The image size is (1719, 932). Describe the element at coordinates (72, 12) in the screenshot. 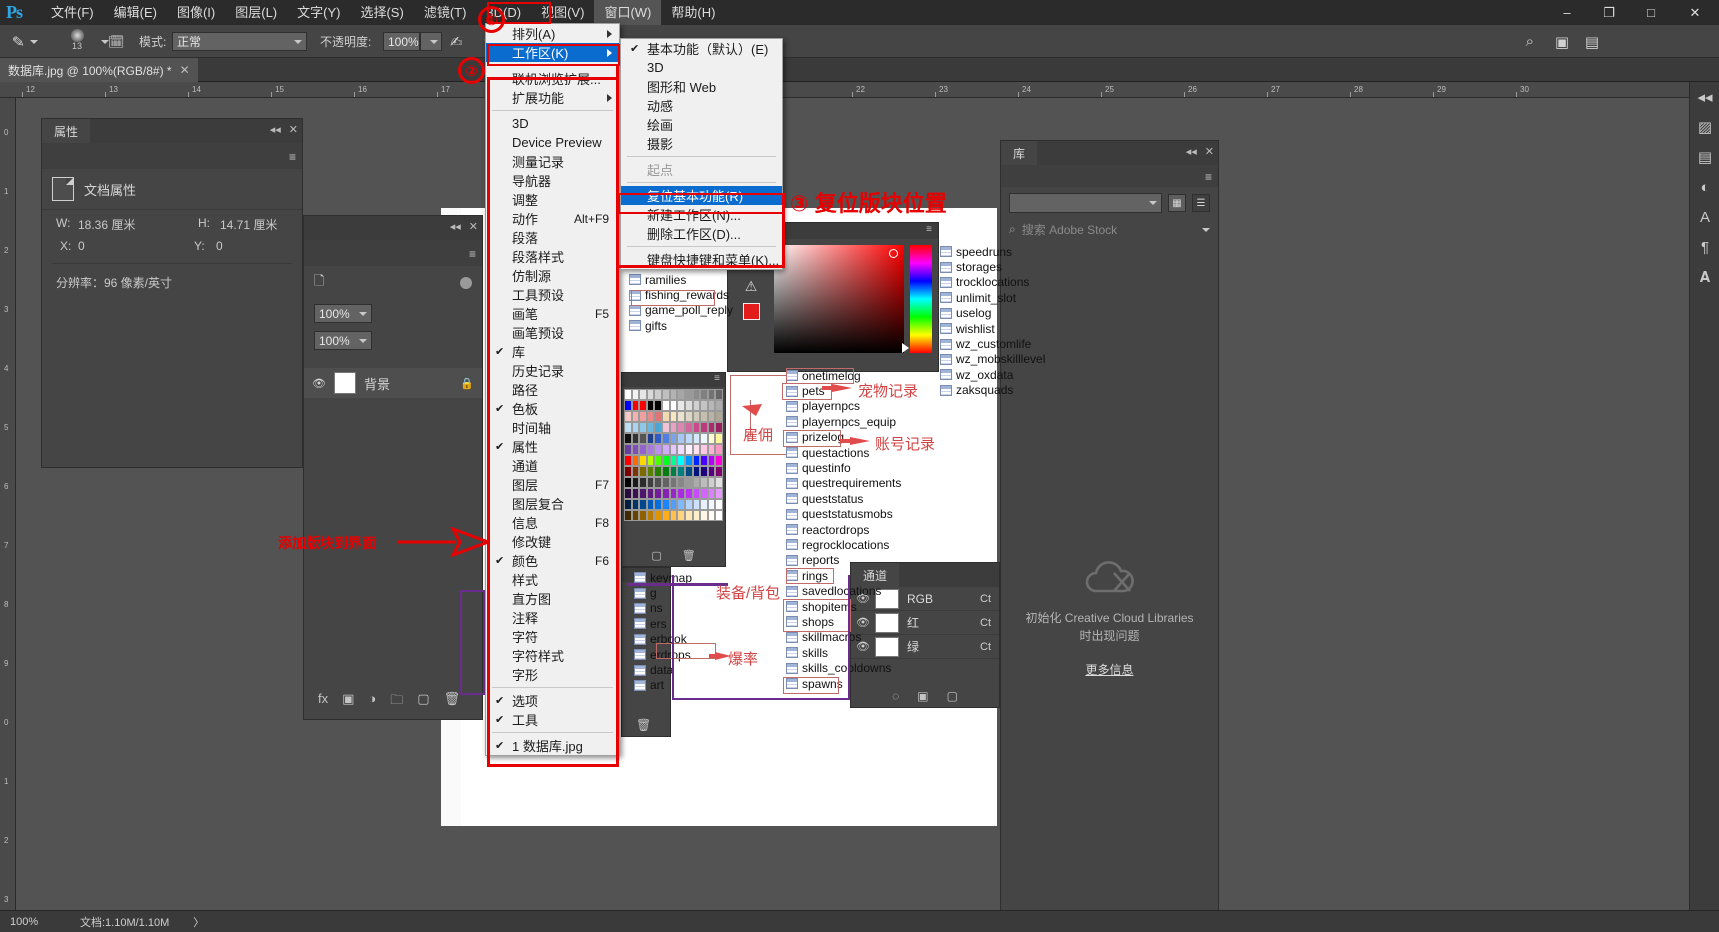

I see `menu-file: 文件(F)` at that location.